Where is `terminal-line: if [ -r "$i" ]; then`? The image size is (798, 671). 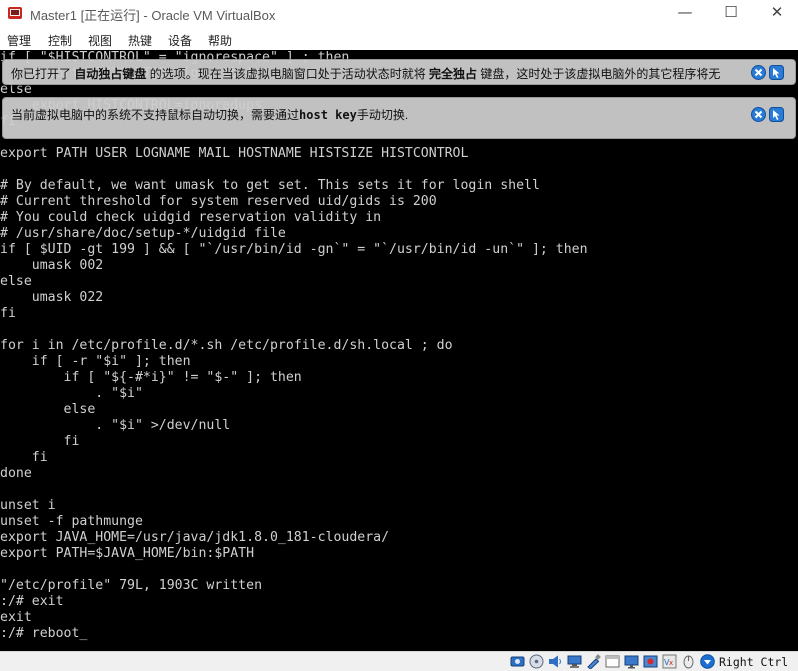
terminal-line: if [ -r "$i" ]; then is located at coordinates (95, 361).